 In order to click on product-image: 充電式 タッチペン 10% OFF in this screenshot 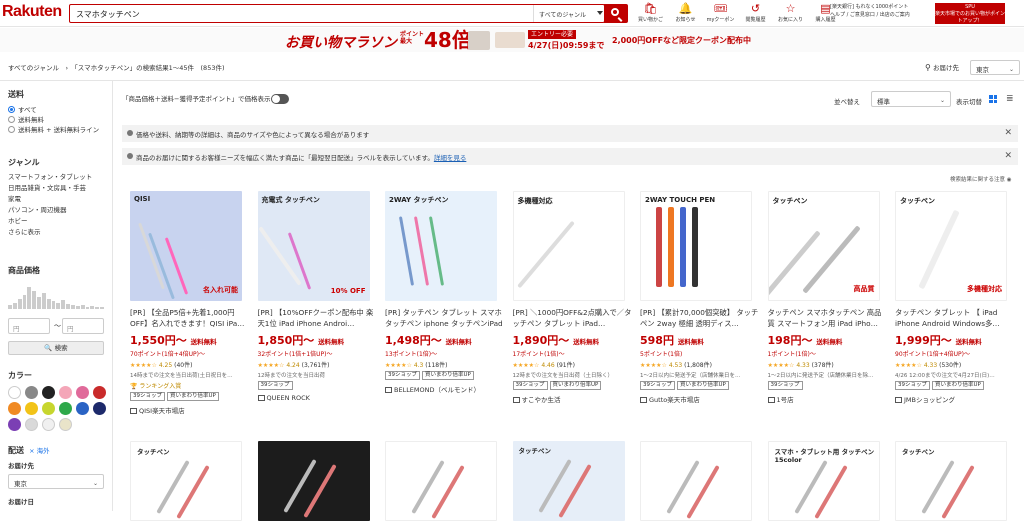, I will do `click(313, 246)`.